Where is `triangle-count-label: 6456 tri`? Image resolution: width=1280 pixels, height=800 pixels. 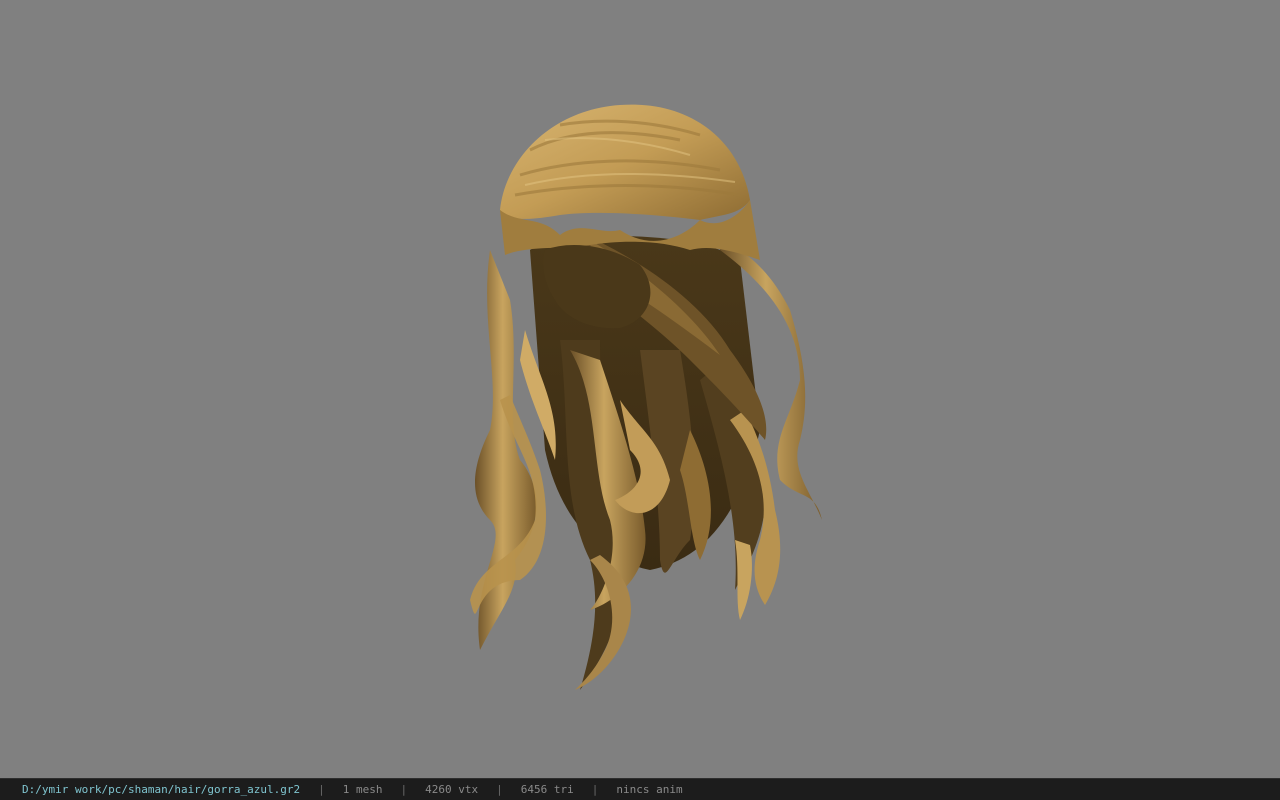 triangle-count-label: 6456 tri is located at coordinates (547, 789).